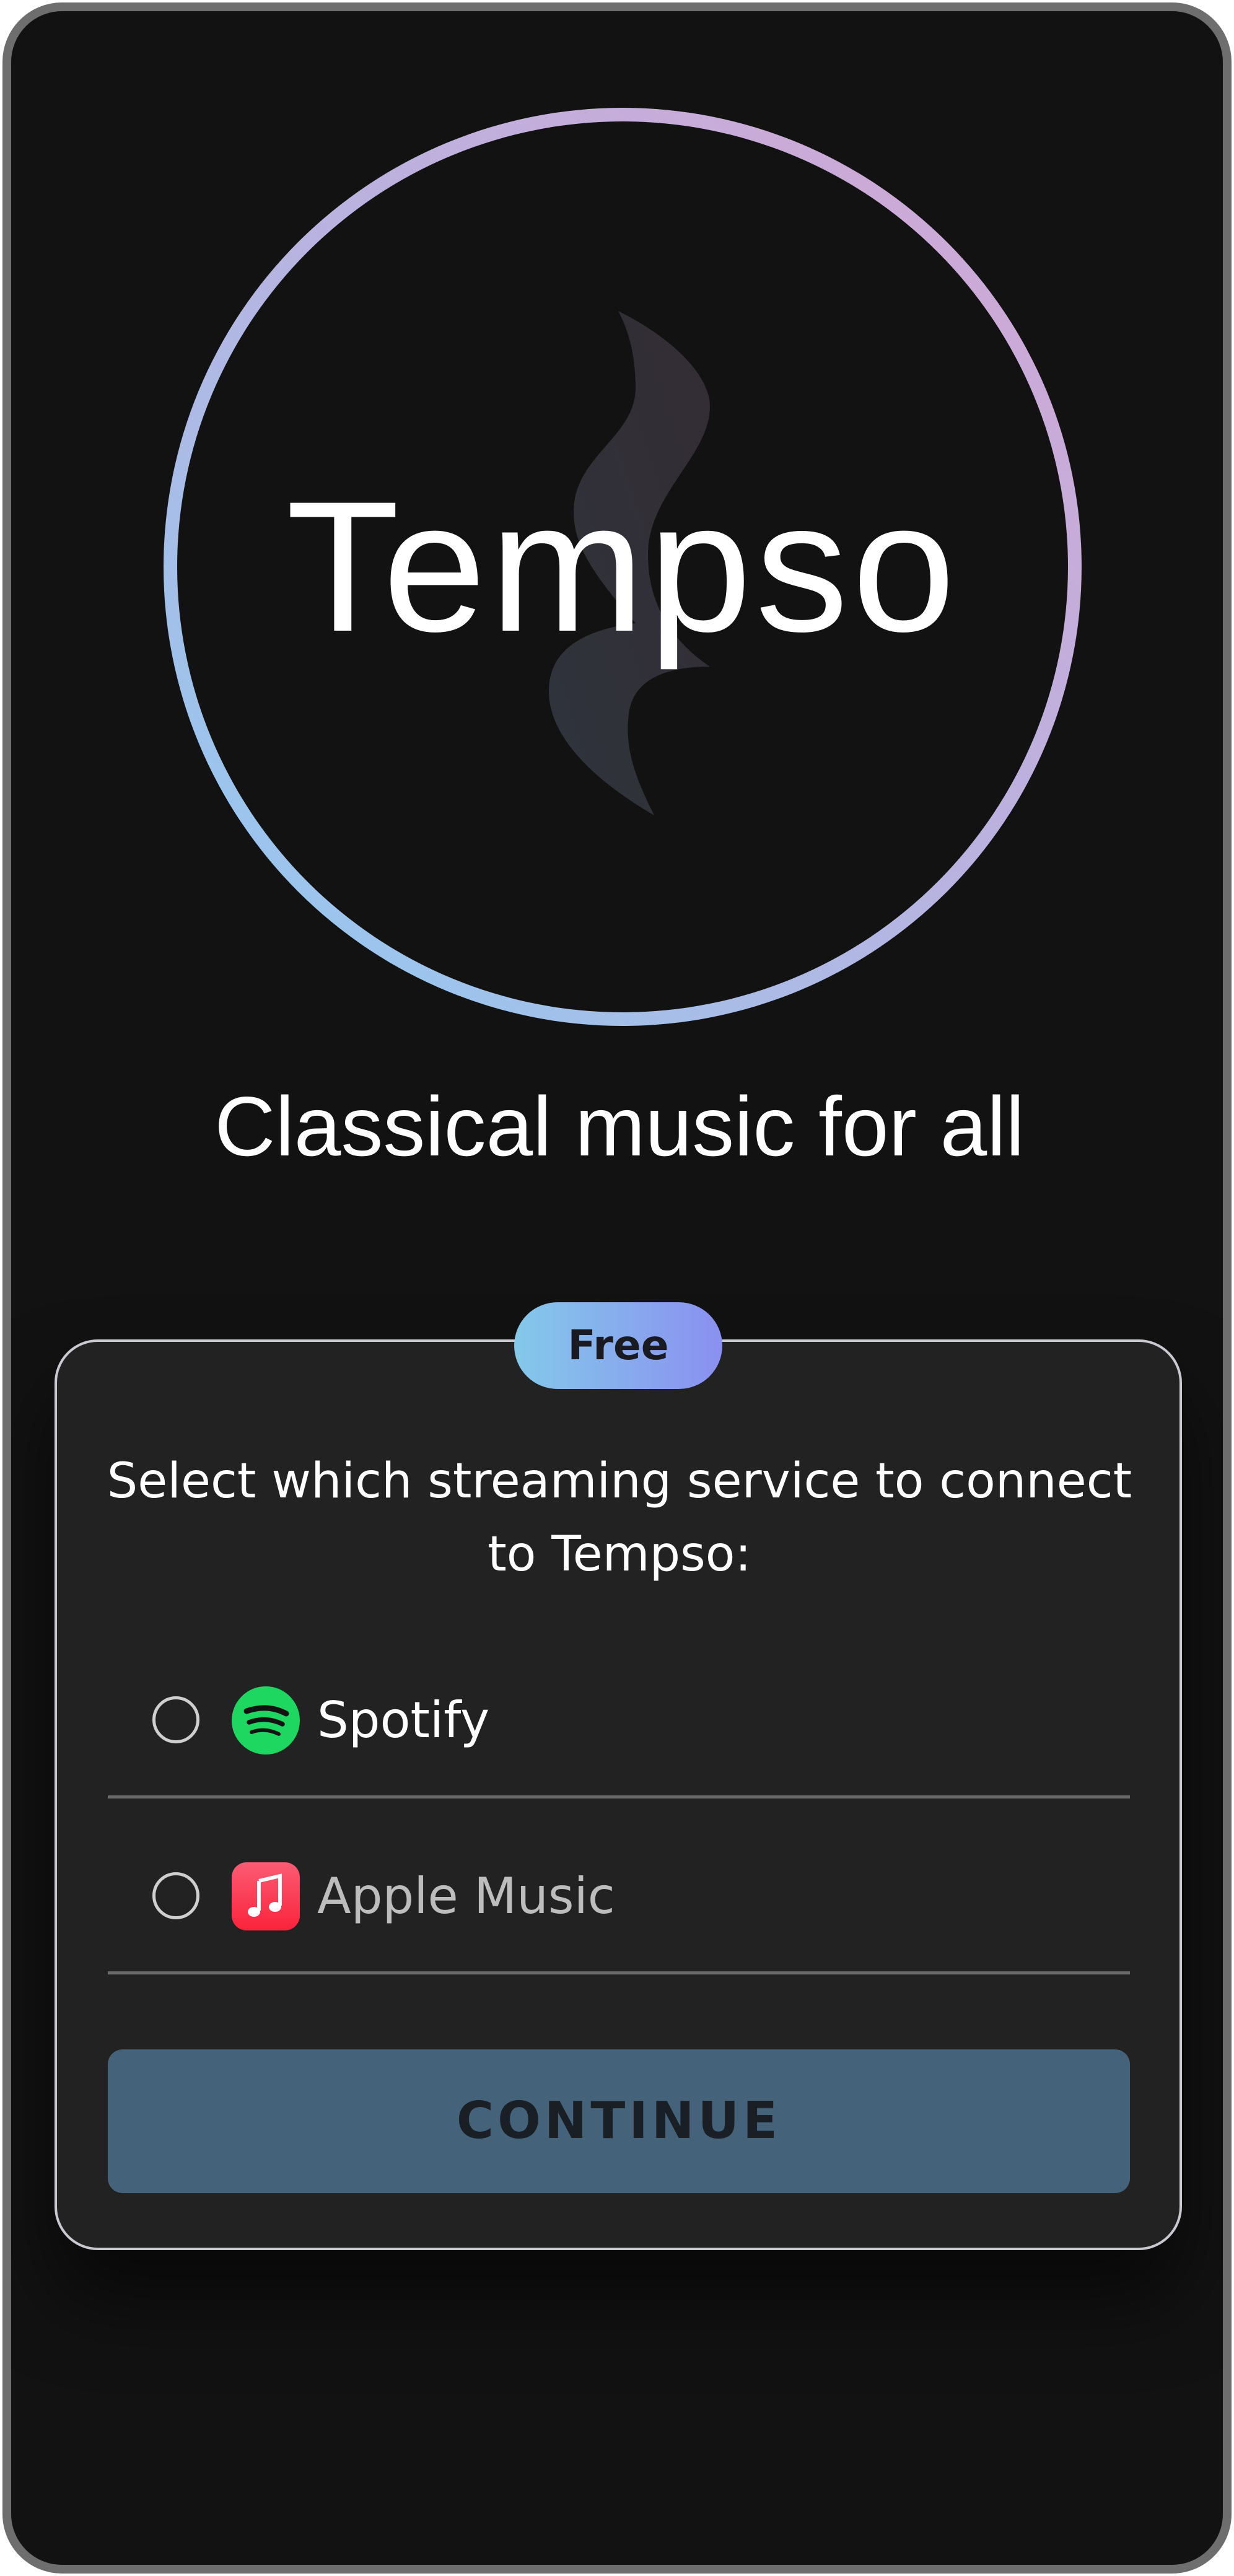  Describe the element at coordinates (266, 1720) in the screenshot. I see `spotify-icon` at that location.